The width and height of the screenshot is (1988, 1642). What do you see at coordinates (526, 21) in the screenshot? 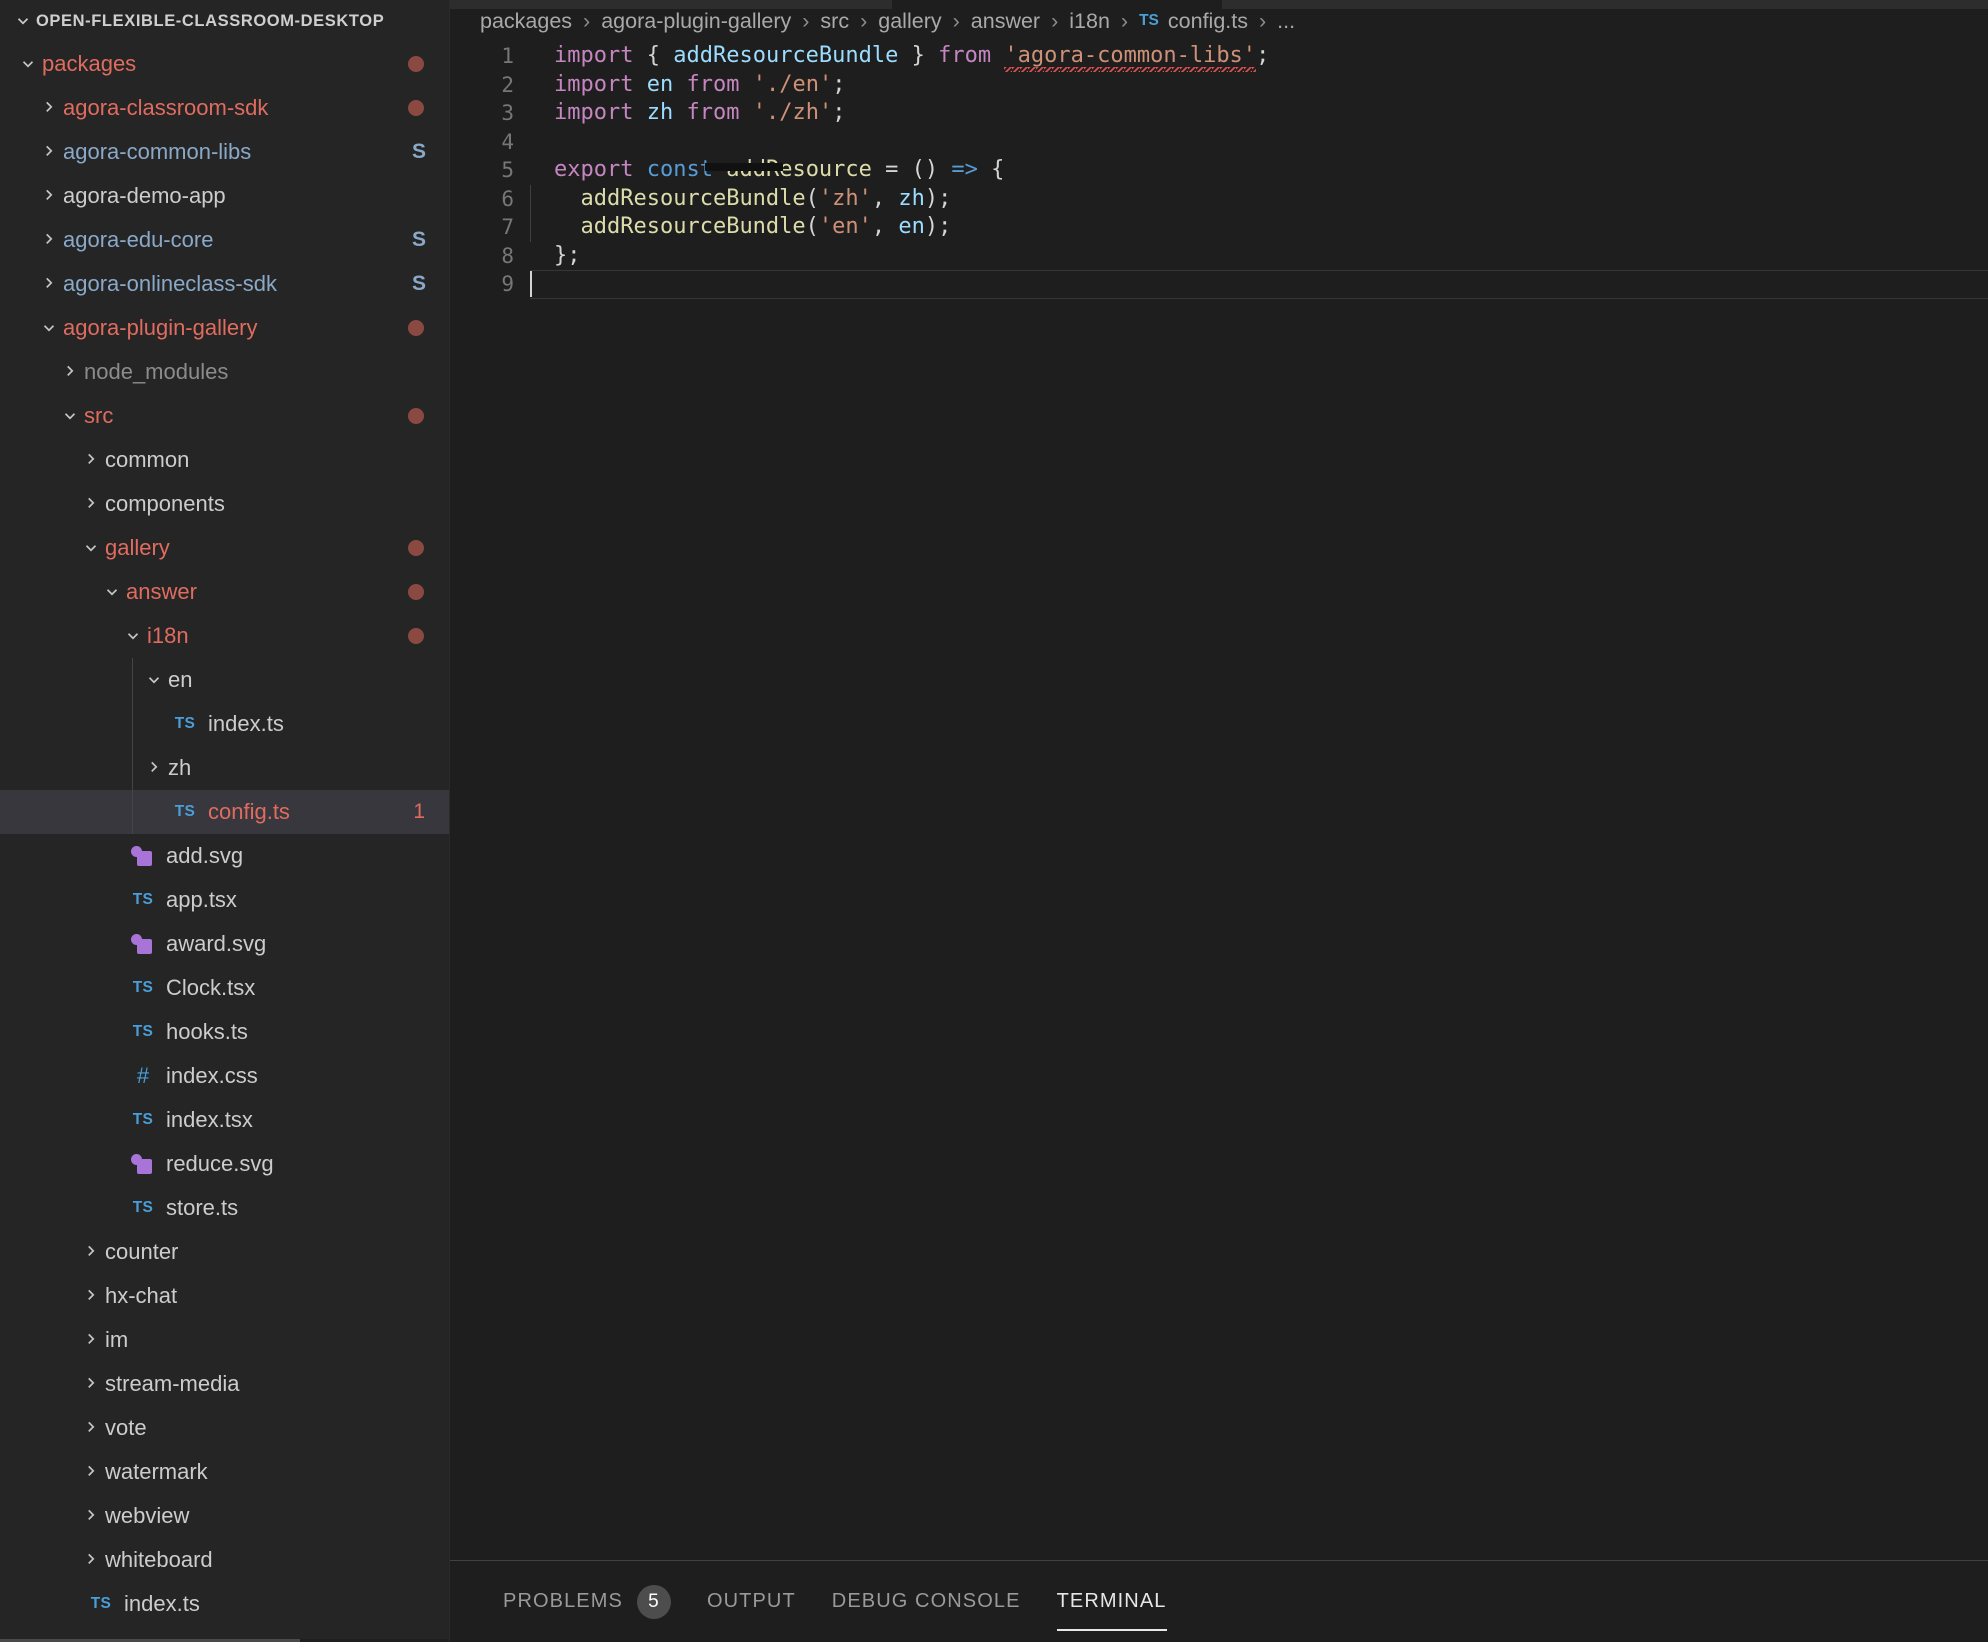
I see `breadcrumb-item-0: packages` at bounding box center [526, 21].